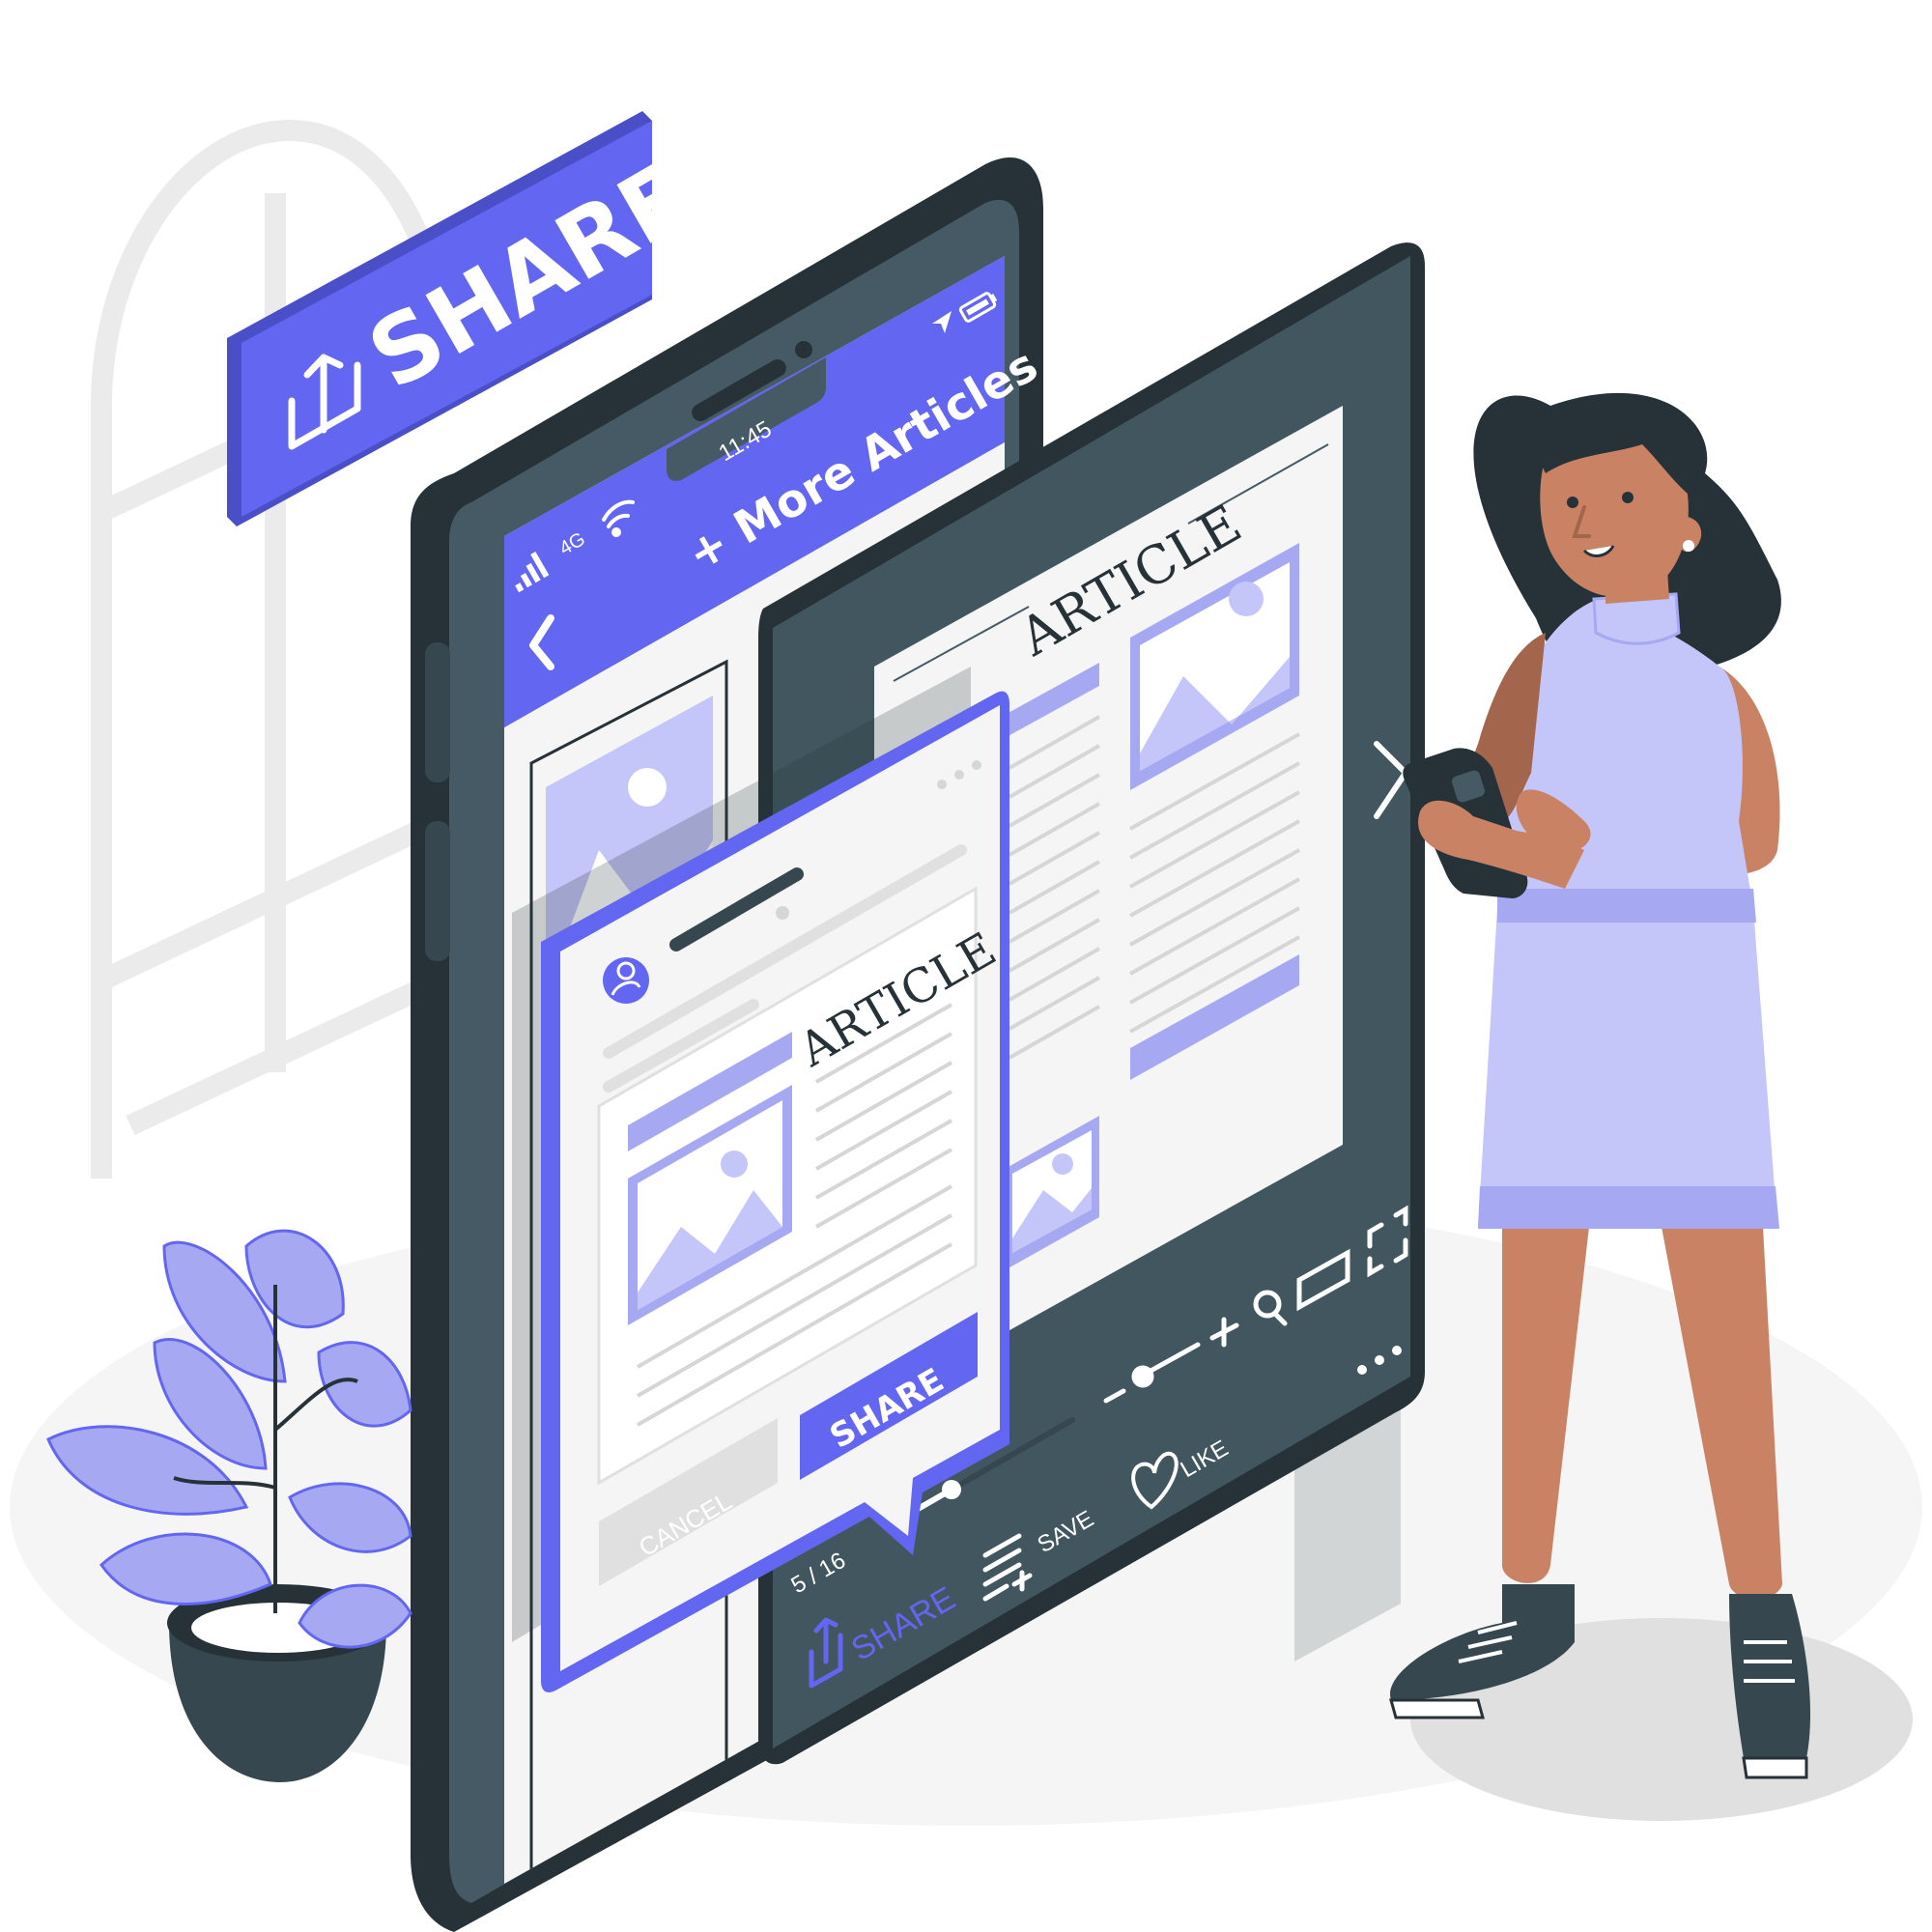  What do you see at coordinates (1626, 906) in the screenshot?
I see `dress-waistband` at bounding box center [1626, 906].